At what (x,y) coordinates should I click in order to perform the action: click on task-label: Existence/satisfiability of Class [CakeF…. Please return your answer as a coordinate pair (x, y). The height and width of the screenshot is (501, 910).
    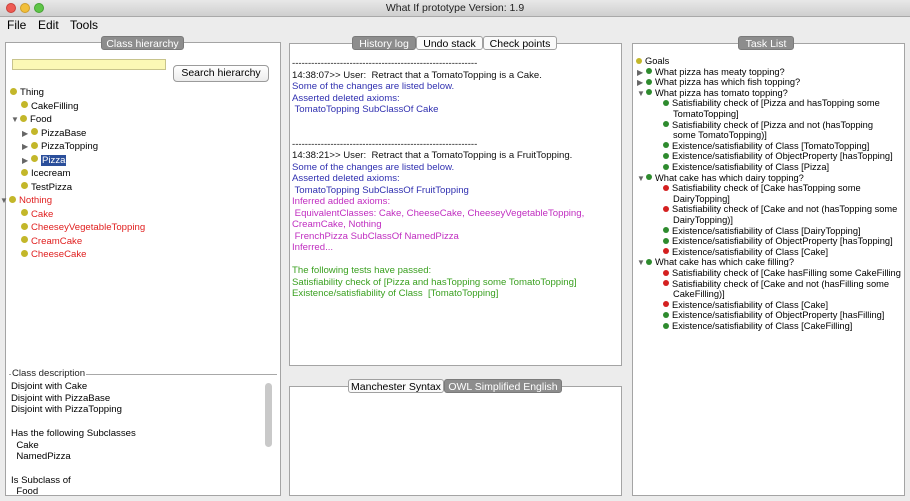
    Looking at the image, I should click on (762, 326).